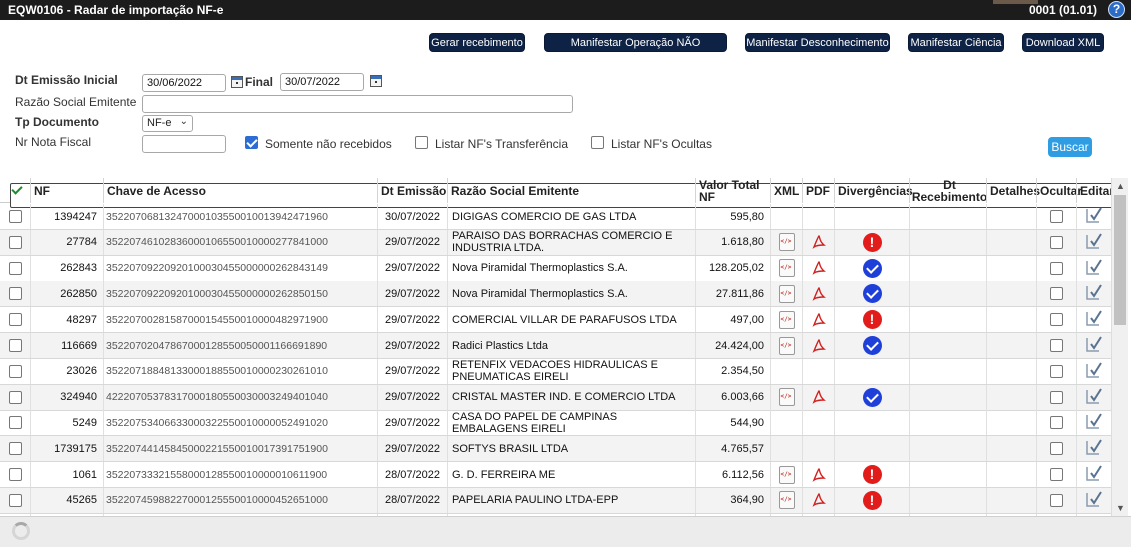 This screenshot has width=1131, height=547. Describe the element at coordinates (817, 42) in the screenshot. I see `manifestar-desconhecimento-button: Manifestar Desconhecimento` at that location.